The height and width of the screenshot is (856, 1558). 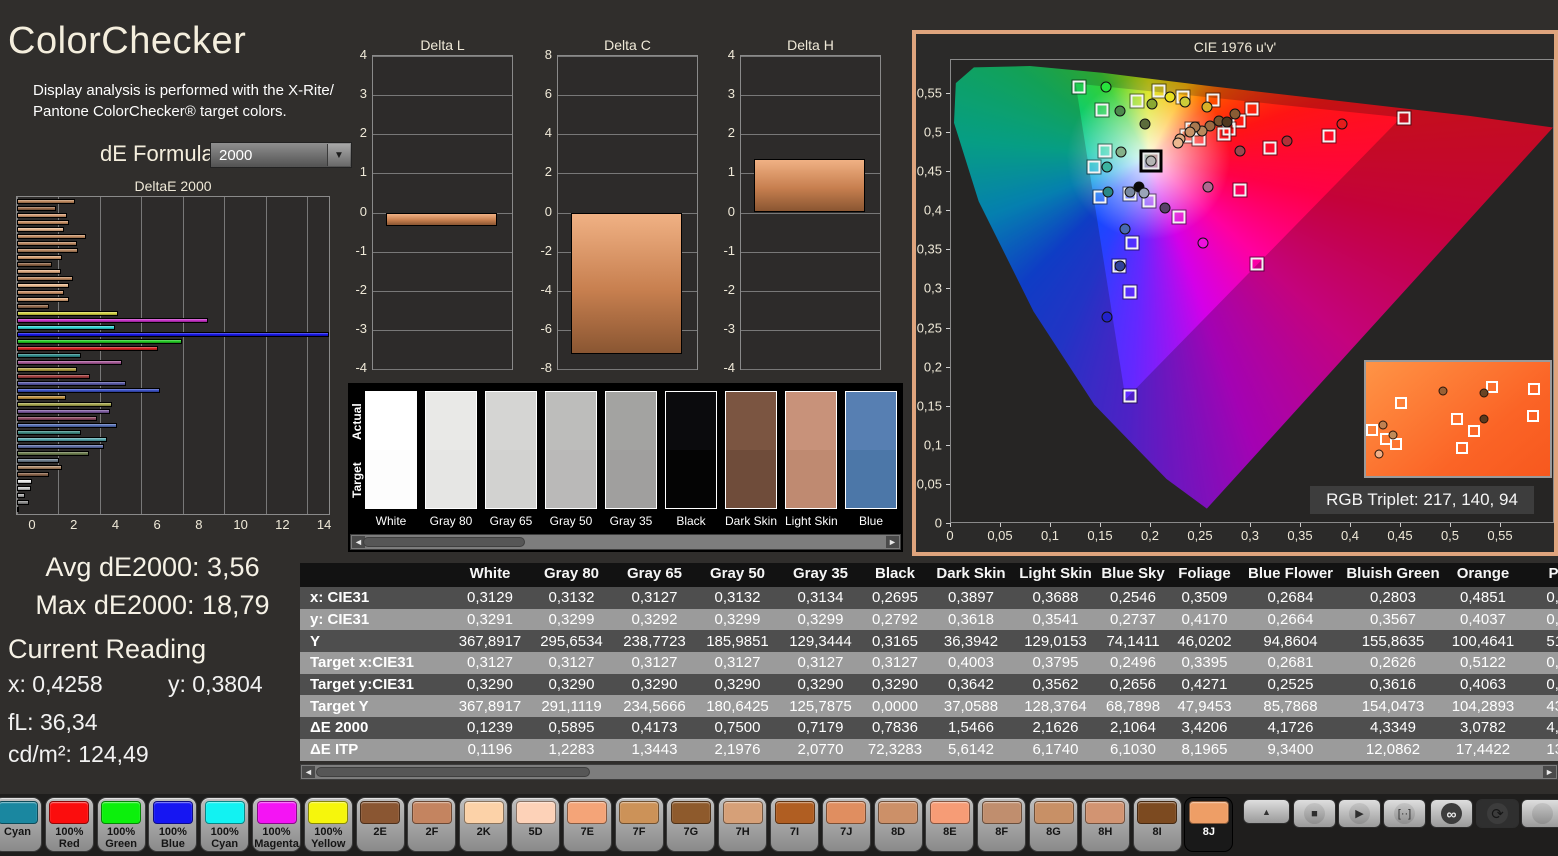 What do you see at coordinates (1383, 425) in the screenshot?
I see `inset-measured-marker` at bounding box center [1383, 425].